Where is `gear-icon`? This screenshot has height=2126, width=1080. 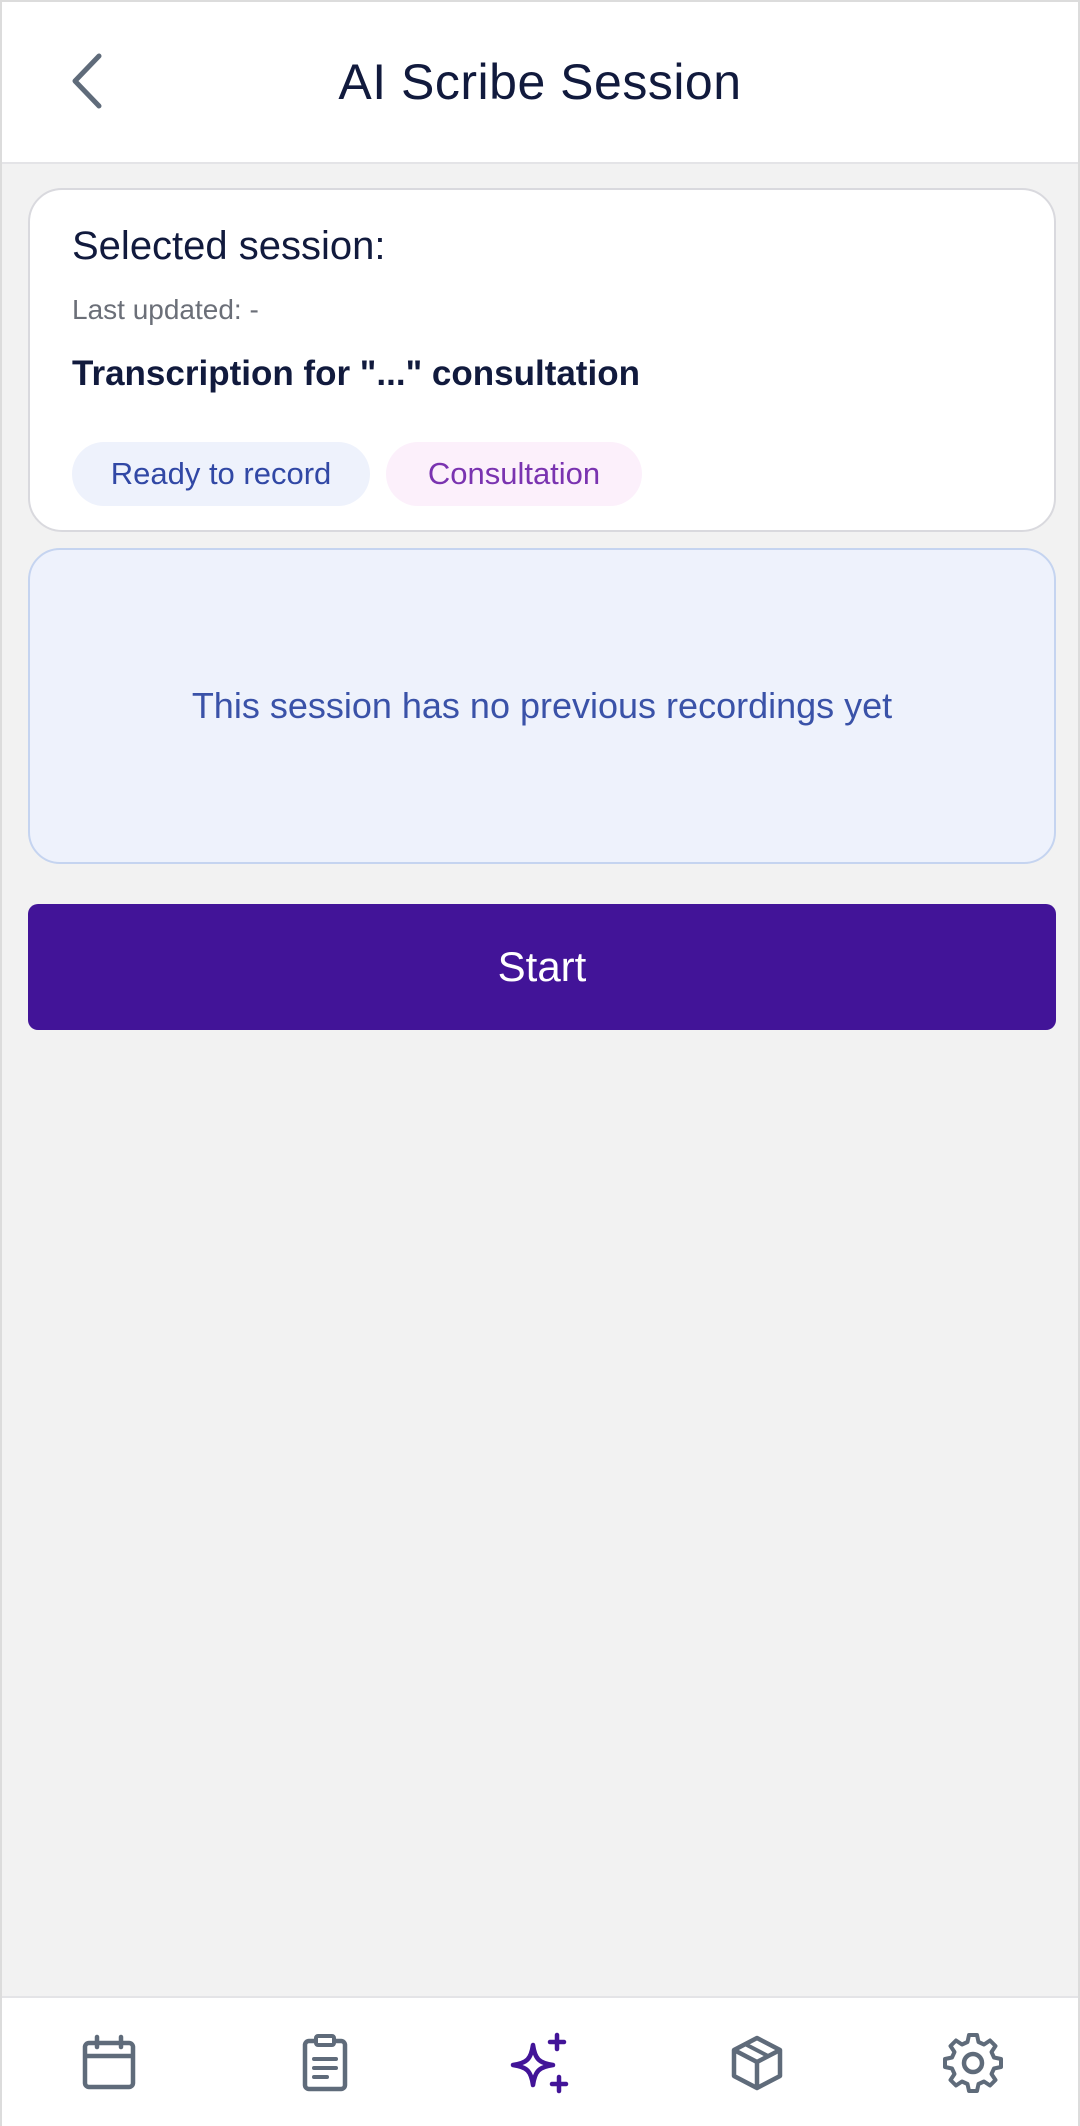 gear-icon is located at coordinates (973, 2063).